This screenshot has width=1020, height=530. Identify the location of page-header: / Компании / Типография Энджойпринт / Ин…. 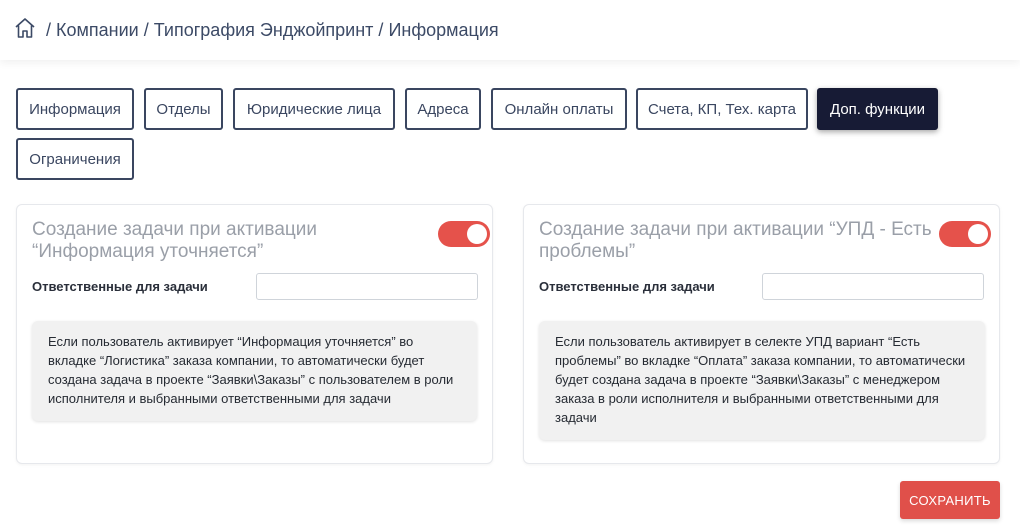
(510, 30).